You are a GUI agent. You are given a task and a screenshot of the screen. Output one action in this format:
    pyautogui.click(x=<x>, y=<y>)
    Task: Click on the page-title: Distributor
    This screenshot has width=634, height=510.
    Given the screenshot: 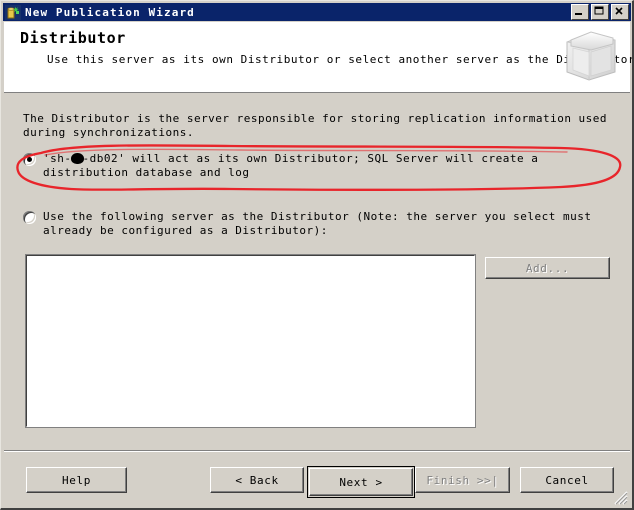 What is the action you would take?
    pyautogui.click(x=73, y=38)
    